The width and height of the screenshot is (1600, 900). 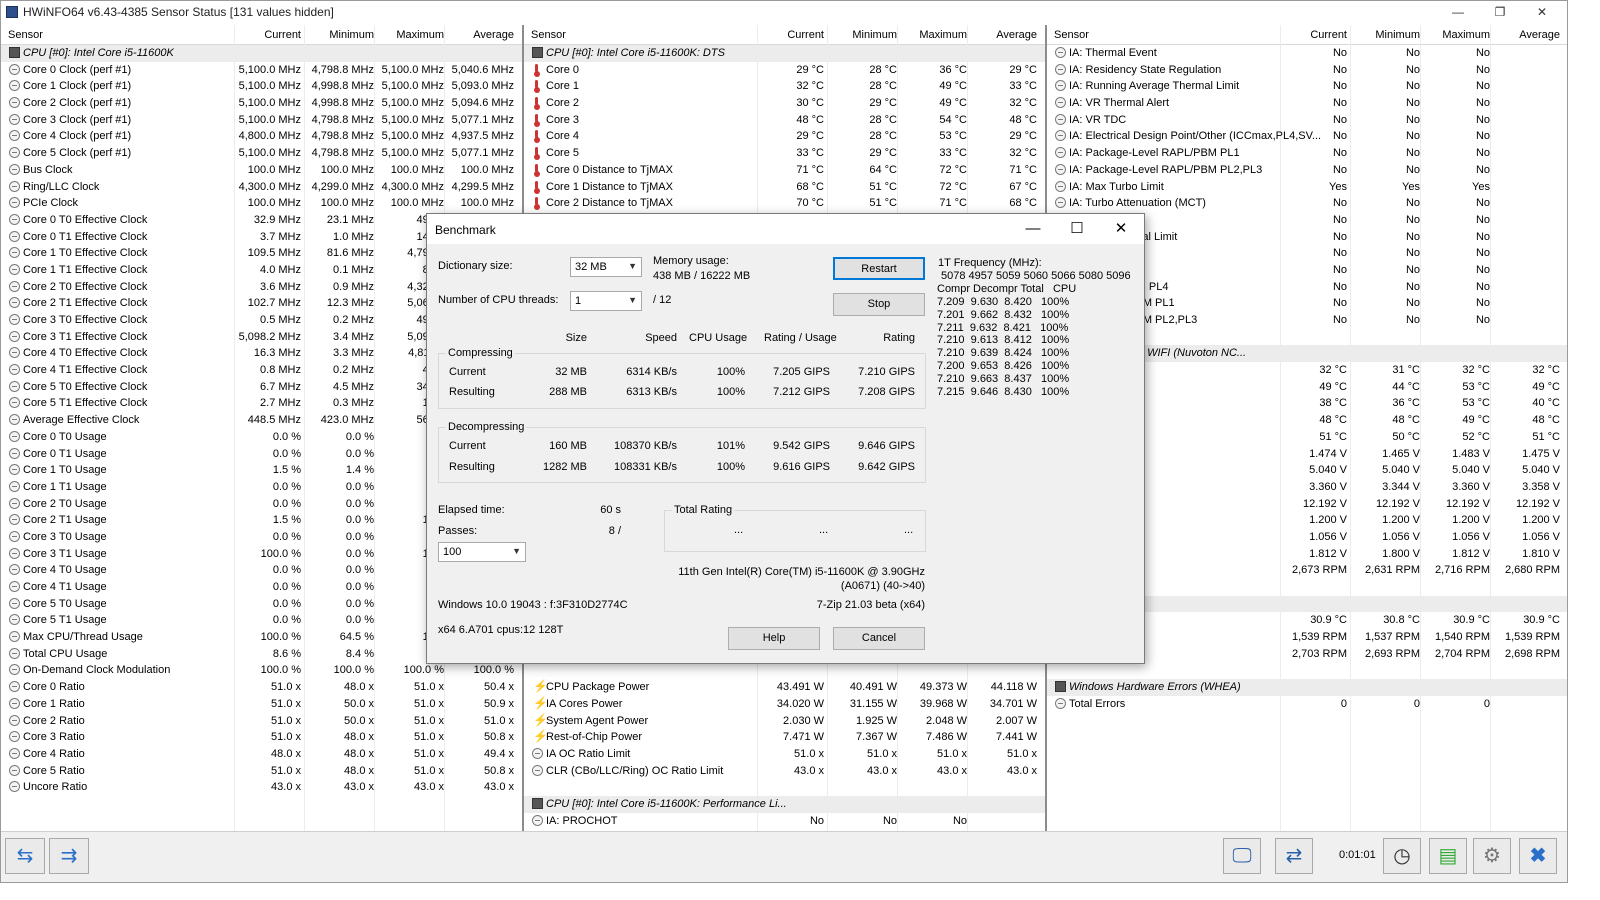 I want to click on sensor-row: Core 4 29 °C 28 °C 53 °C 29 °C, so click(x=784, y=136).